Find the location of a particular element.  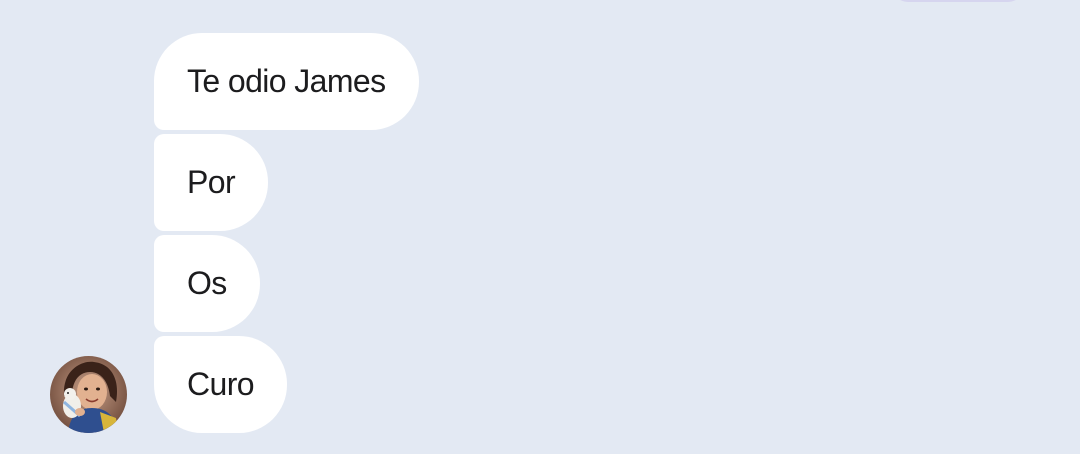

message-bubble: Te odio James is located at coordinates (286, 81).